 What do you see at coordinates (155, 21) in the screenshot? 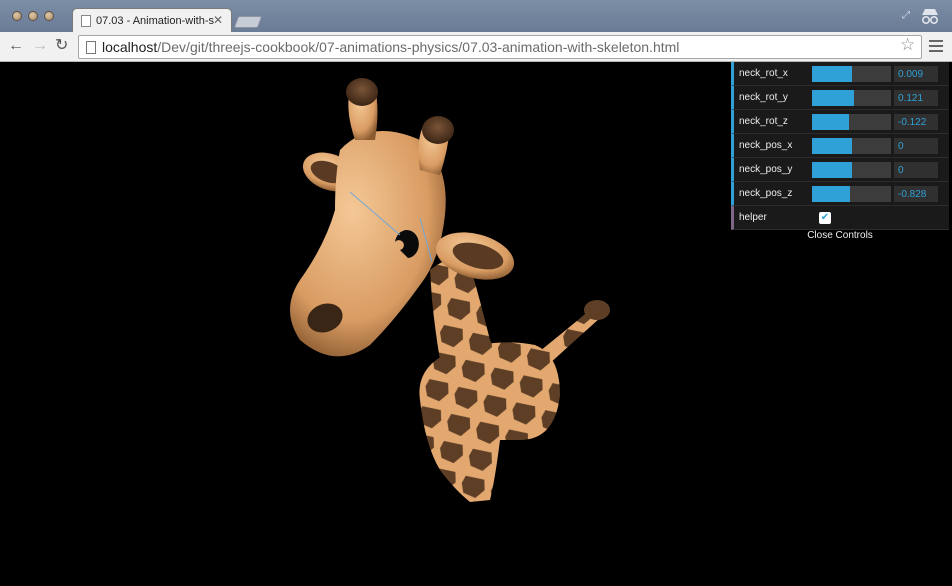
I see `tab-title: 07.03 - Animation-with-s` at bounding box center [155, 21].